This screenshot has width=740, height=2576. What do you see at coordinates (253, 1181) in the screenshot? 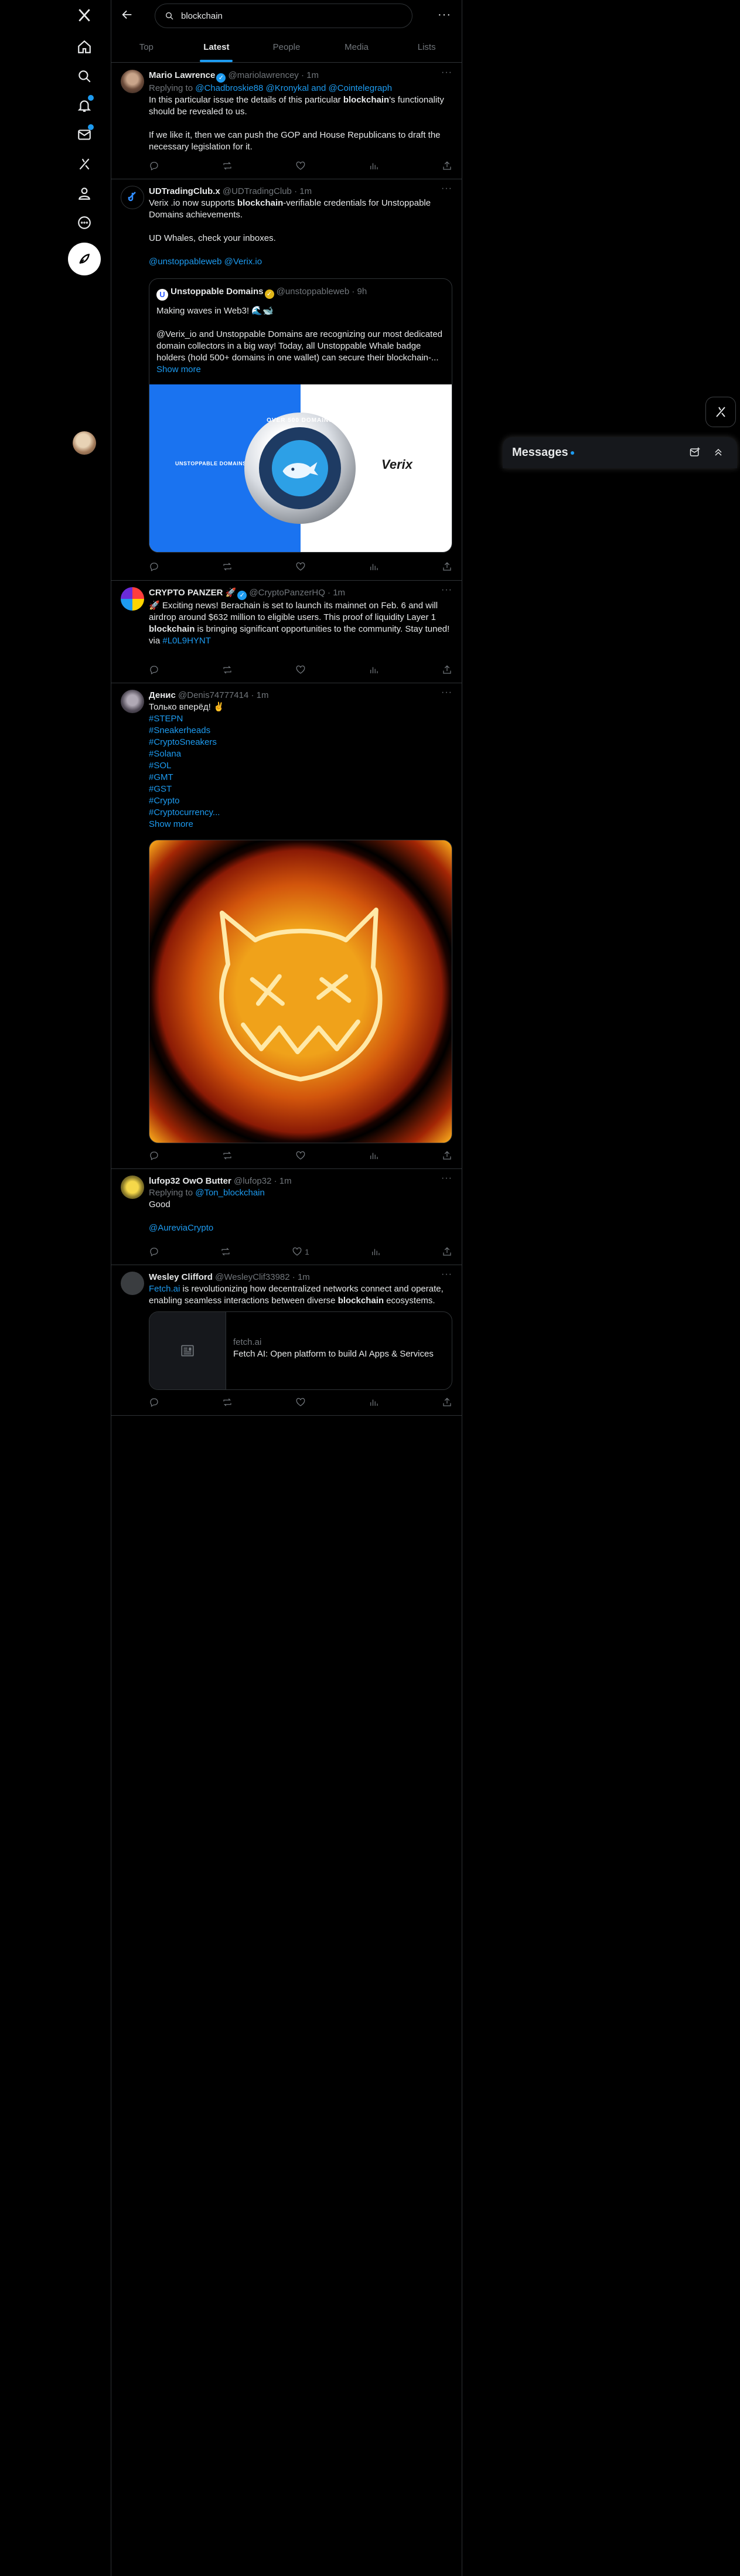
I see `author-handle: @lufop32` at bounding box center [253, 1181].